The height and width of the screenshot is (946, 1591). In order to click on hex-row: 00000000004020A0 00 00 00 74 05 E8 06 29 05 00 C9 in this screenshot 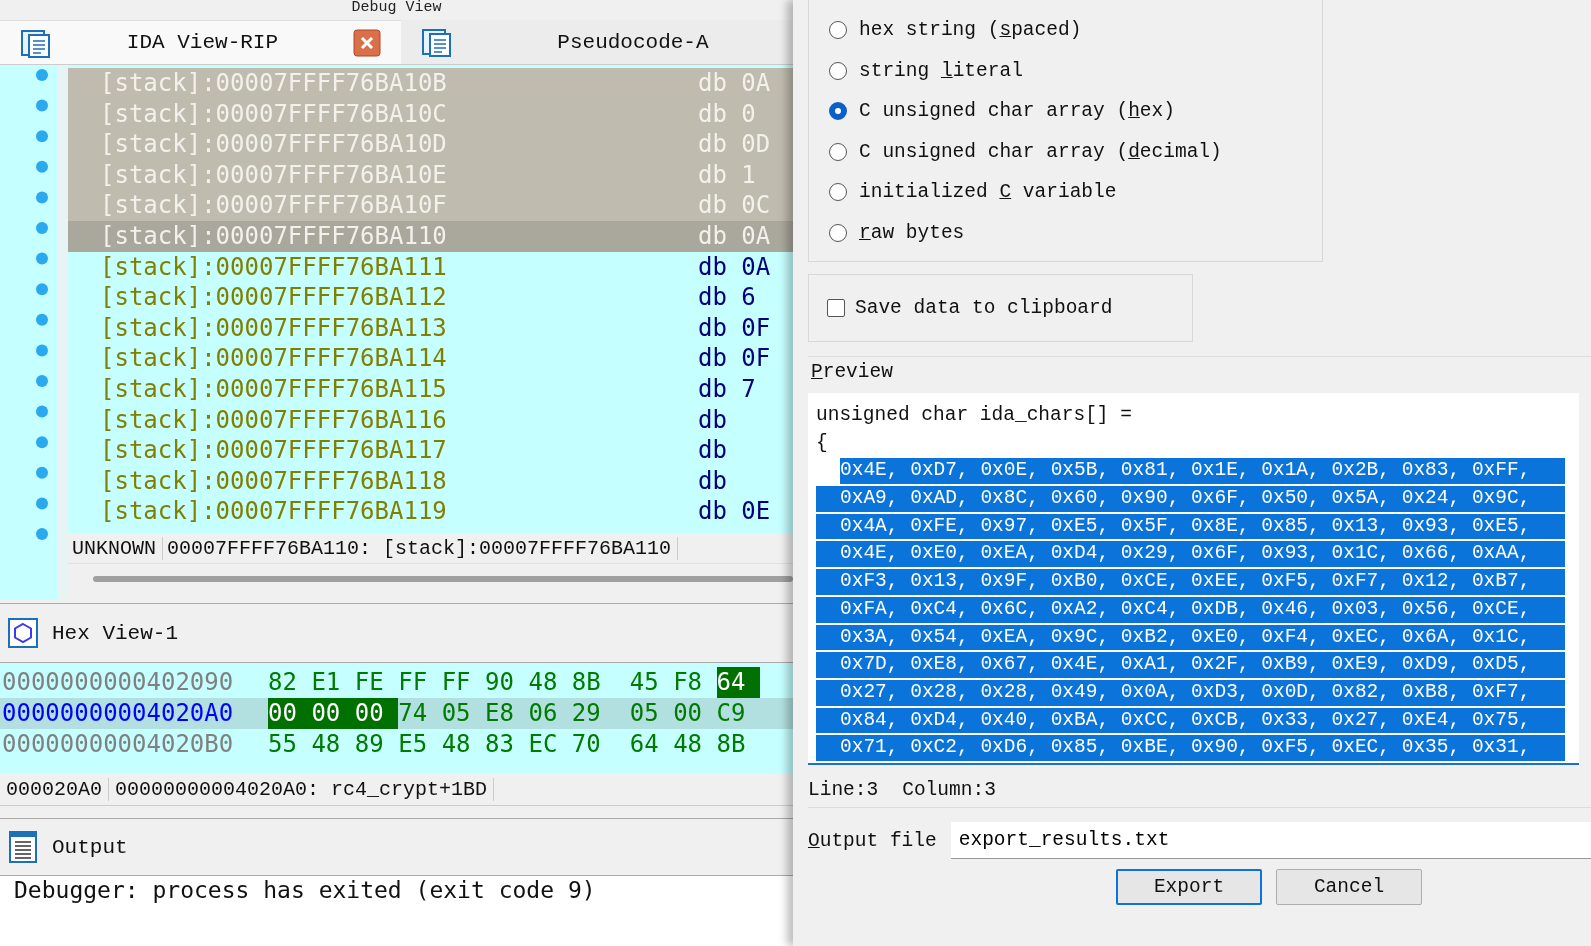, I will do `click(396, 713)`.